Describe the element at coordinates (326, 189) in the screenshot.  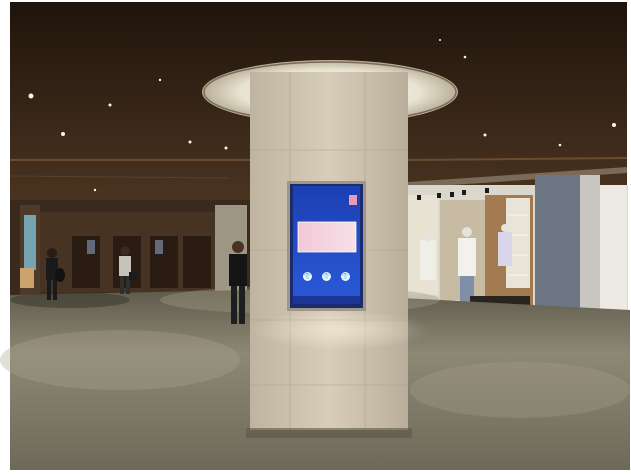
I see `kiosk-status-bar` at that location.